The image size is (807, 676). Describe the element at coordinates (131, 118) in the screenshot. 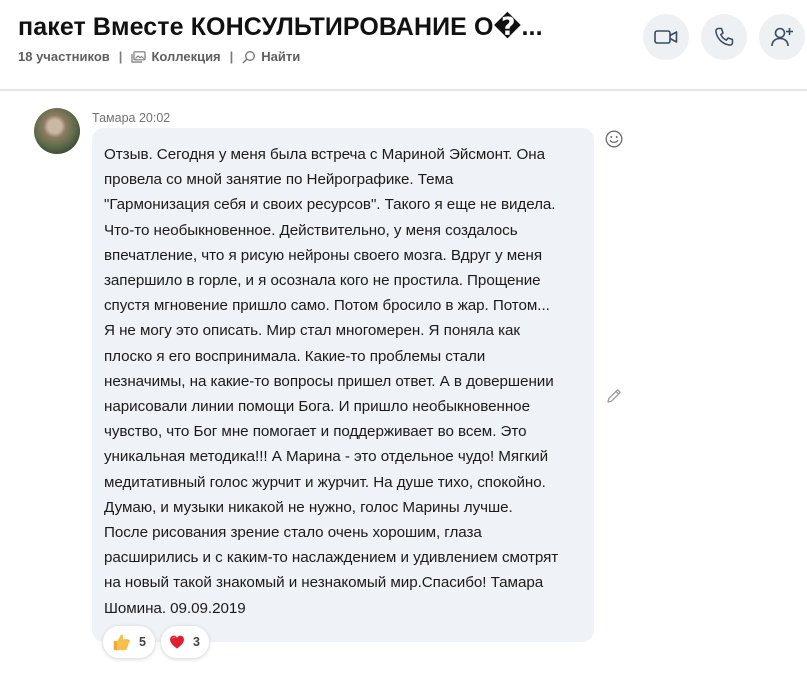

I see `sender-name-time: Тамара 20:02` at that location.